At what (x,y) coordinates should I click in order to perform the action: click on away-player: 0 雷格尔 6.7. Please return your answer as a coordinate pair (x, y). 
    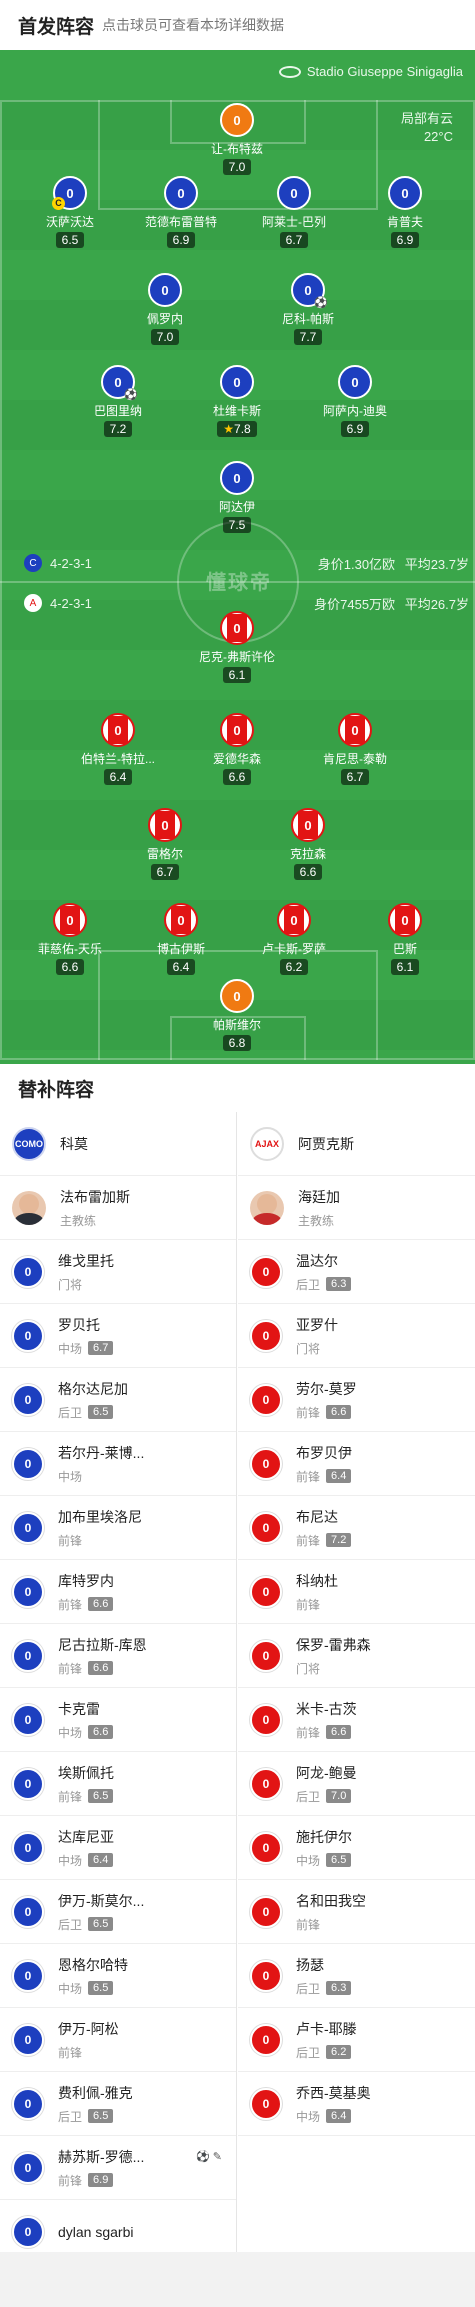
    Looking at the image, I should click on (165, 844).